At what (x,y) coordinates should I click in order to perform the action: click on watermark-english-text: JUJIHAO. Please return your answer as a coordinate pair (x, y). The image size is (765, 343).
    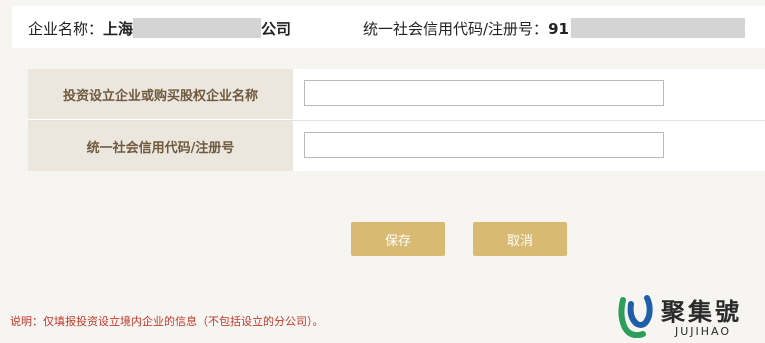
    Looking at the image, I should click on (703, 331).